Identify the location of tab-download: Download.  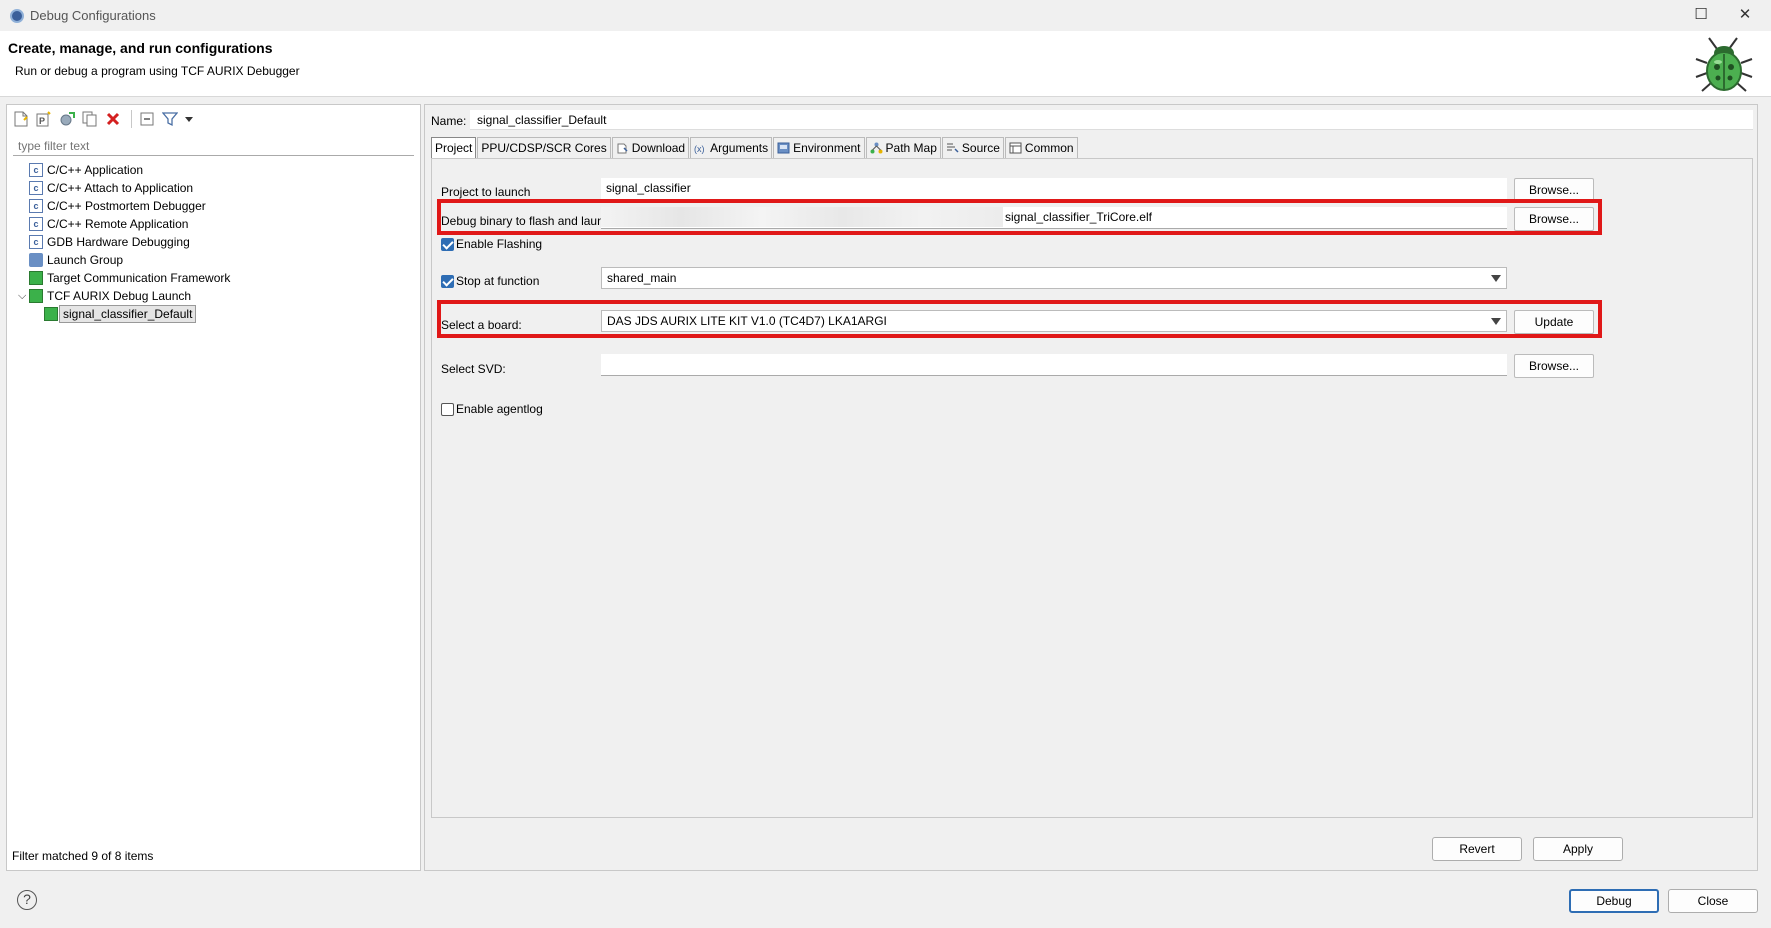
(650, 147).